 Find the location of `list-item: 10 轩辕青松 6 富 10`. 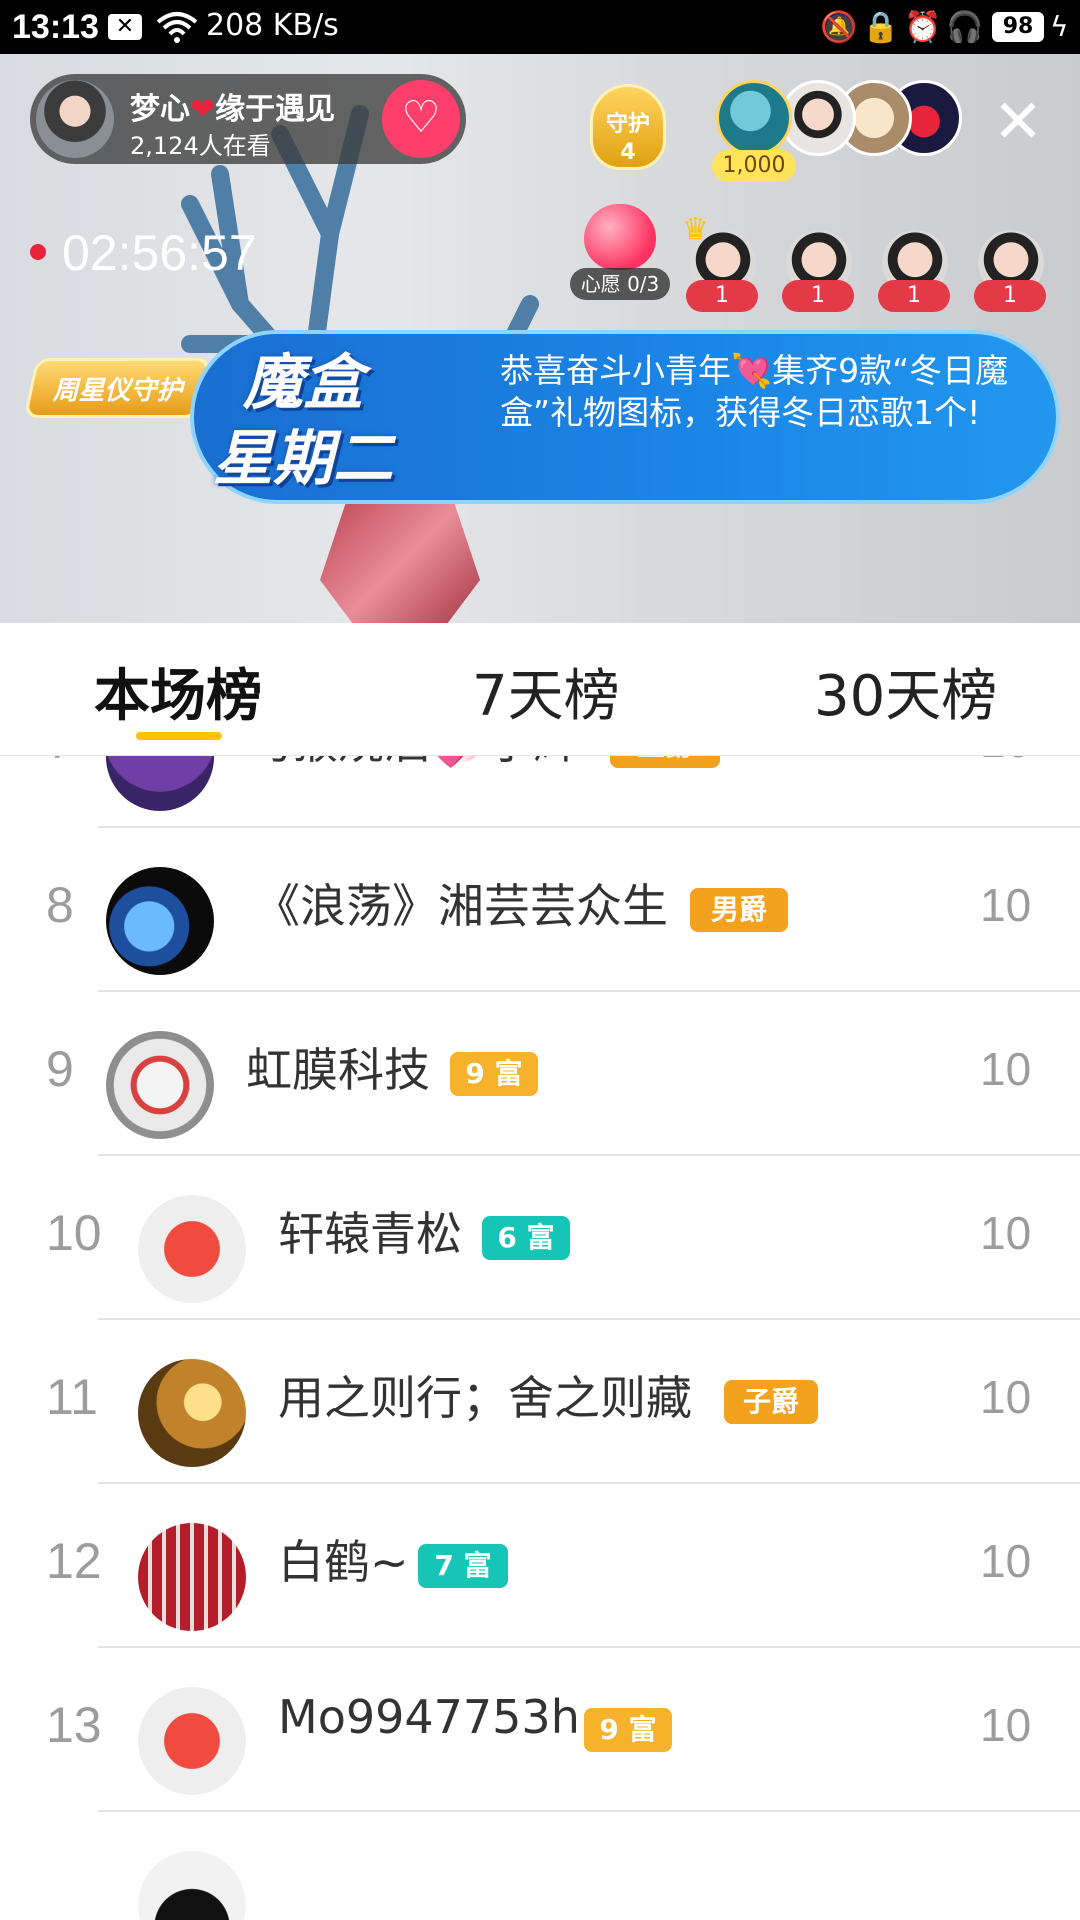

list-item: 10 轩辕青松 6 富 10 is located at coordinates (540, 1238).